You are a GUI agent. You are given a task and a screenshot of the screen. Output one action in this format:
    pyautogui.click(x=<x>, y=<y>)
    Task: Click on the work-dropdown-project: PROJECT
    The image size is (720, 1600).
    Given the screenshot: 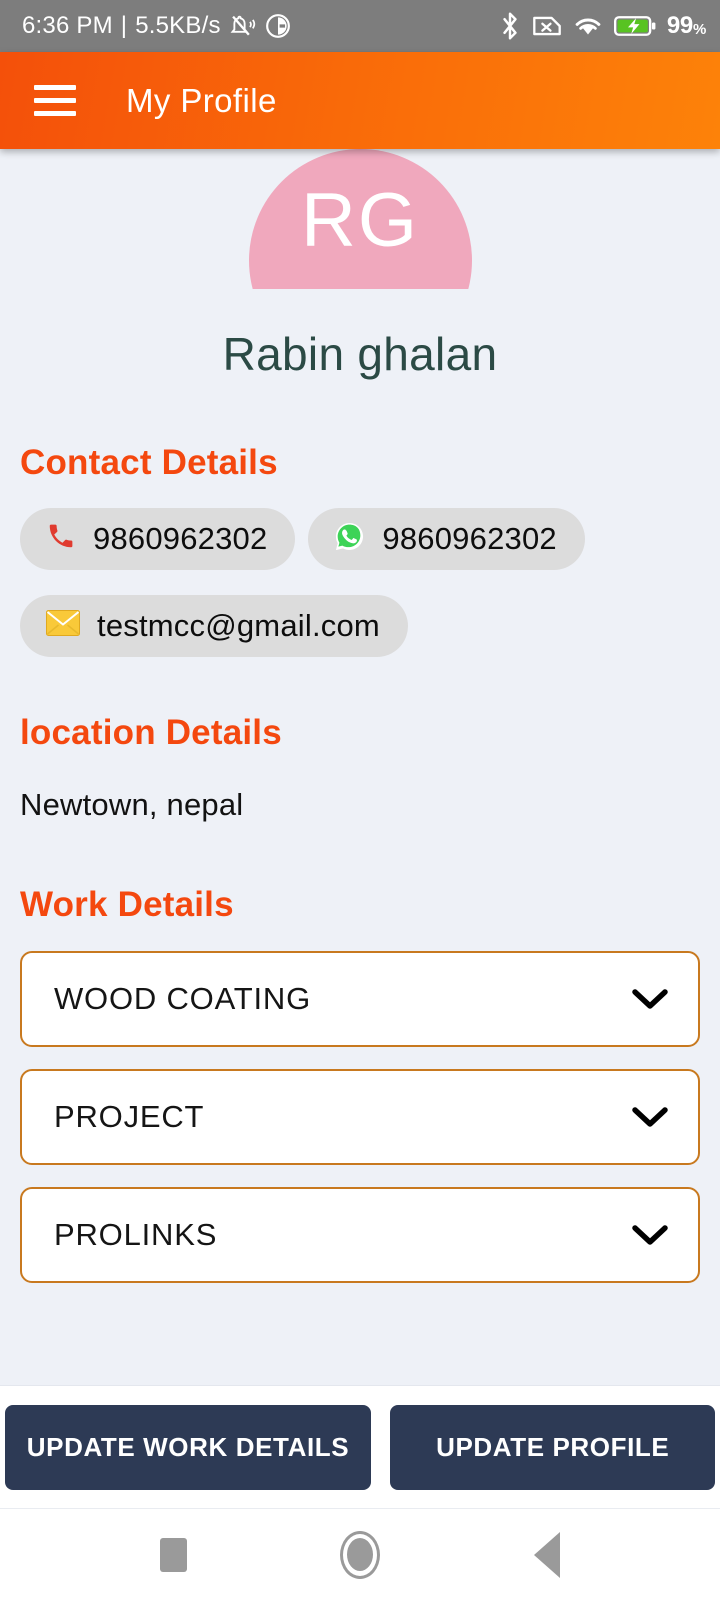 What is the action you would take?
    pyautogui.click(x=360, y=1117)
    